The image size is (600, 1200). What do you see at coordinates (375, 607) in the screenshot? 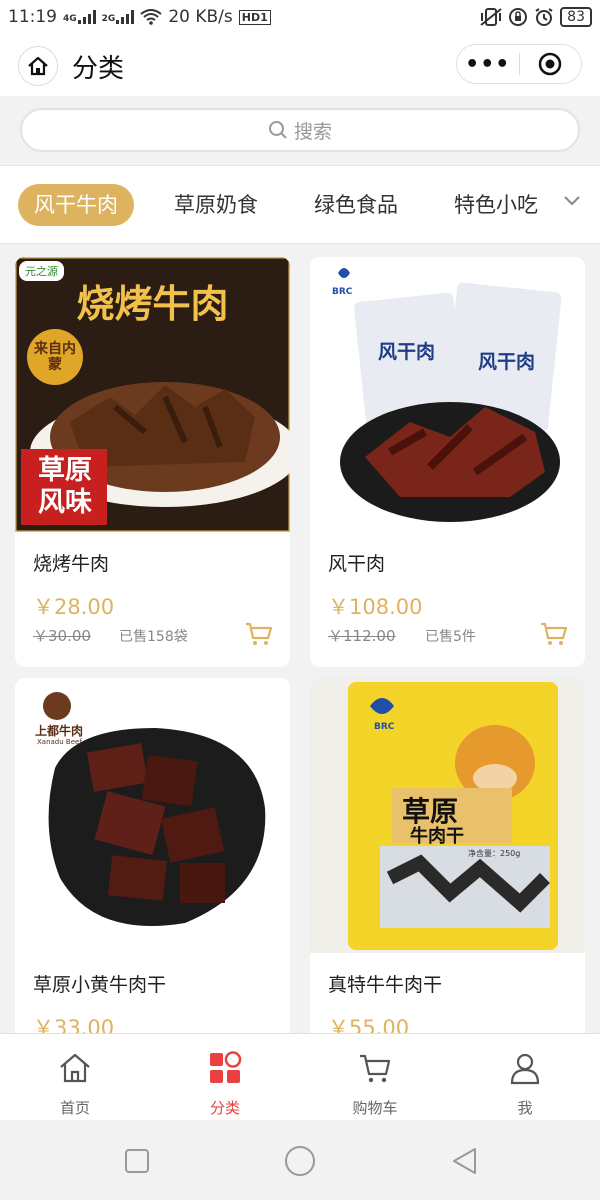
I see `product-price: ￥108.00` at bounding box center [375, 607].